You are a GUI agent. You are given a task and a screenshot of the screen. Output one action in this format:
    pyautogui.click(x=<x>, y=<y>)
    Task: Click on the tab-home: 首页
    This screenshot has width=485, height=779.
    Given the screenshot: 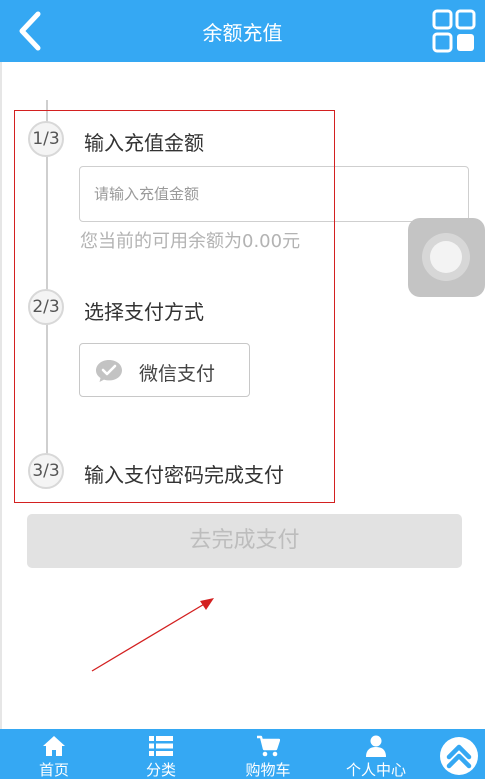 What is the action you would take?
    pyautogui.click(x=54, y=754)
    